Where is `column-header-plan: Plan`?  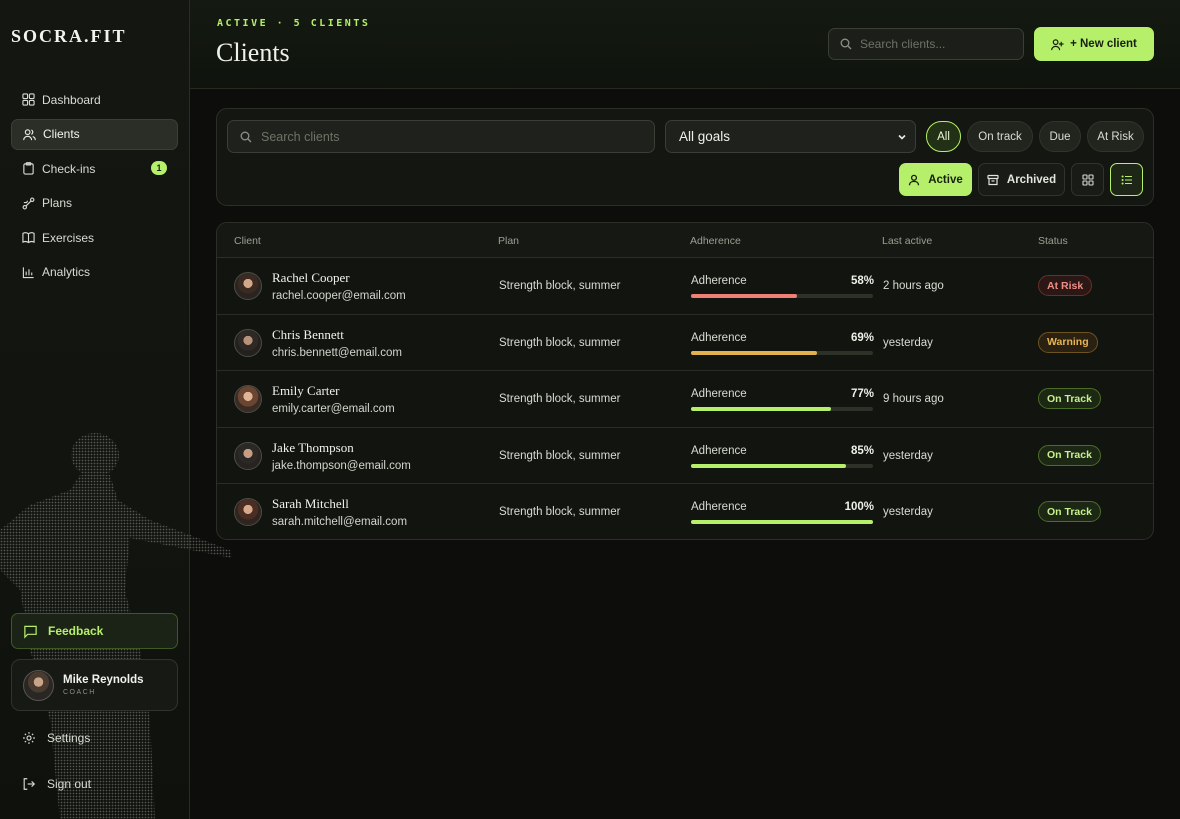 column-header-plan: Plan is located at coordinates (508, 241).